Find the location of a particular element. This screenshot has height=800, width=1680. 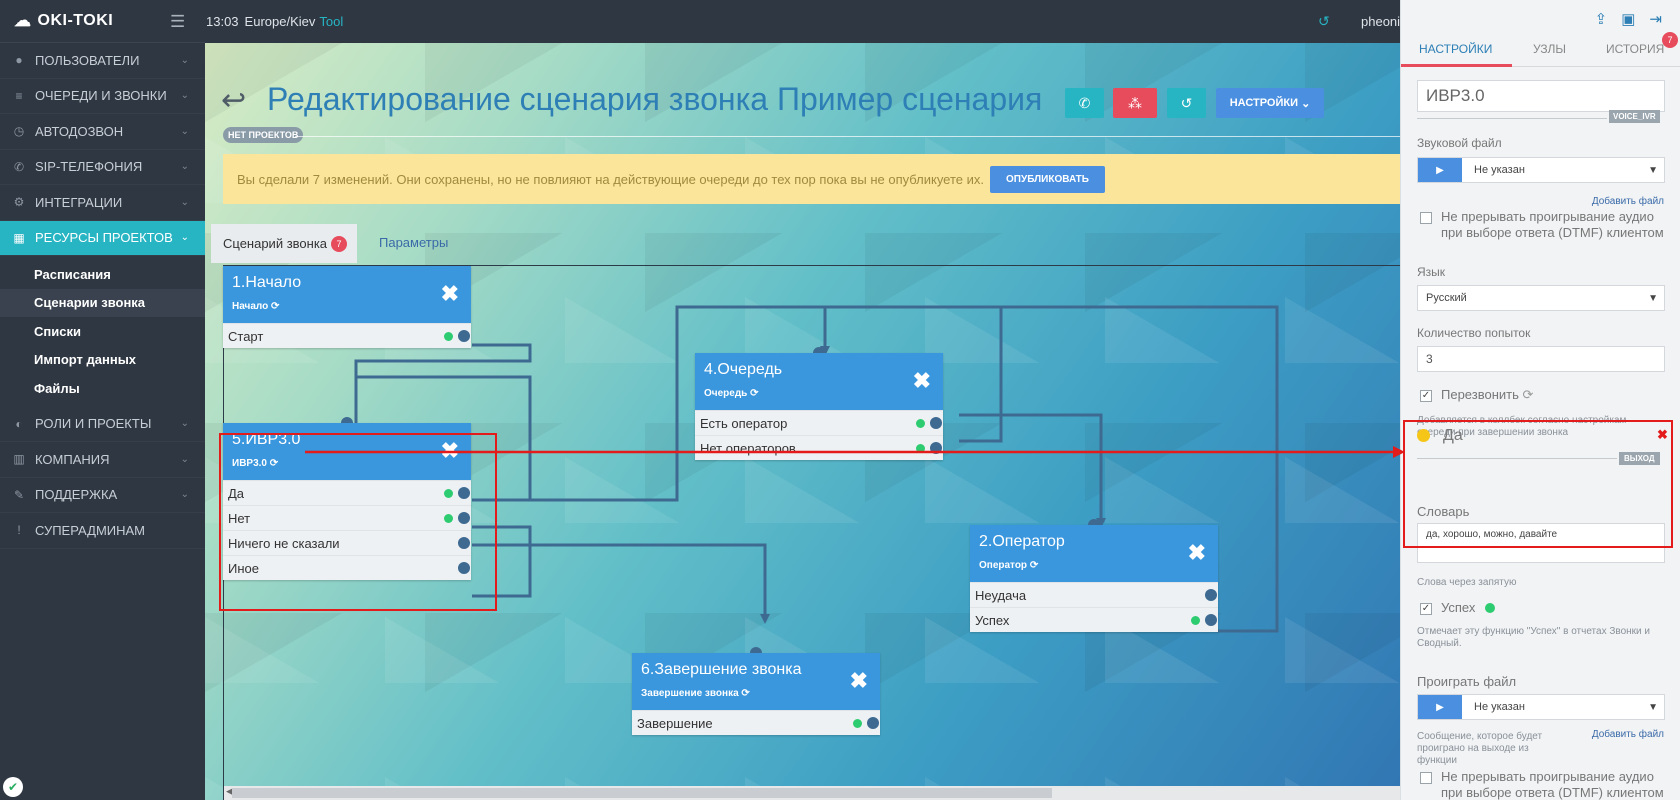

annotation-box is located at coordinates (358, 522).